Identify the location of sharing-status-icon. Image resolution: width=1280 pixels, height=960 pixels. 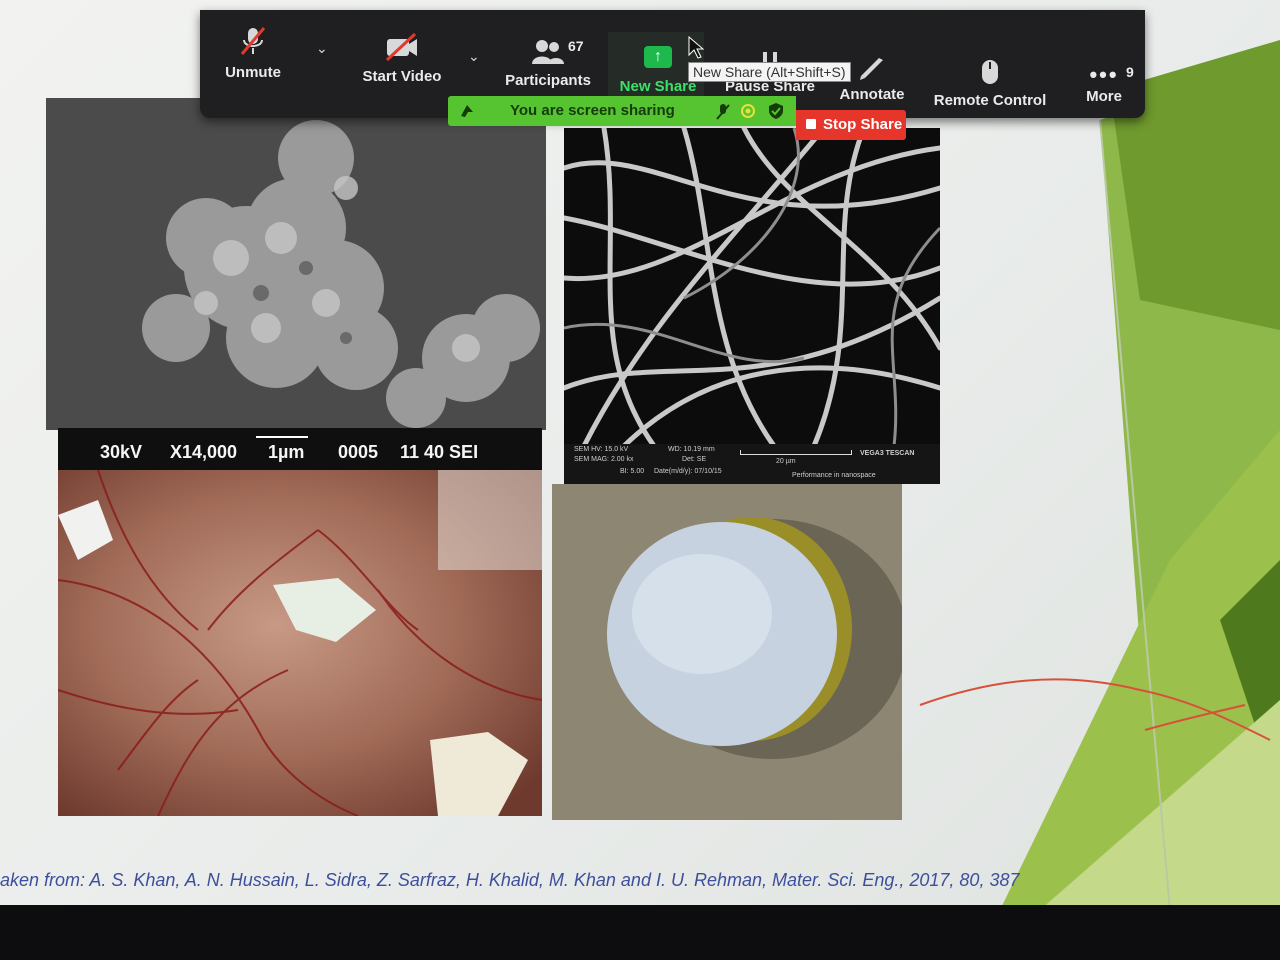
(467, 111).